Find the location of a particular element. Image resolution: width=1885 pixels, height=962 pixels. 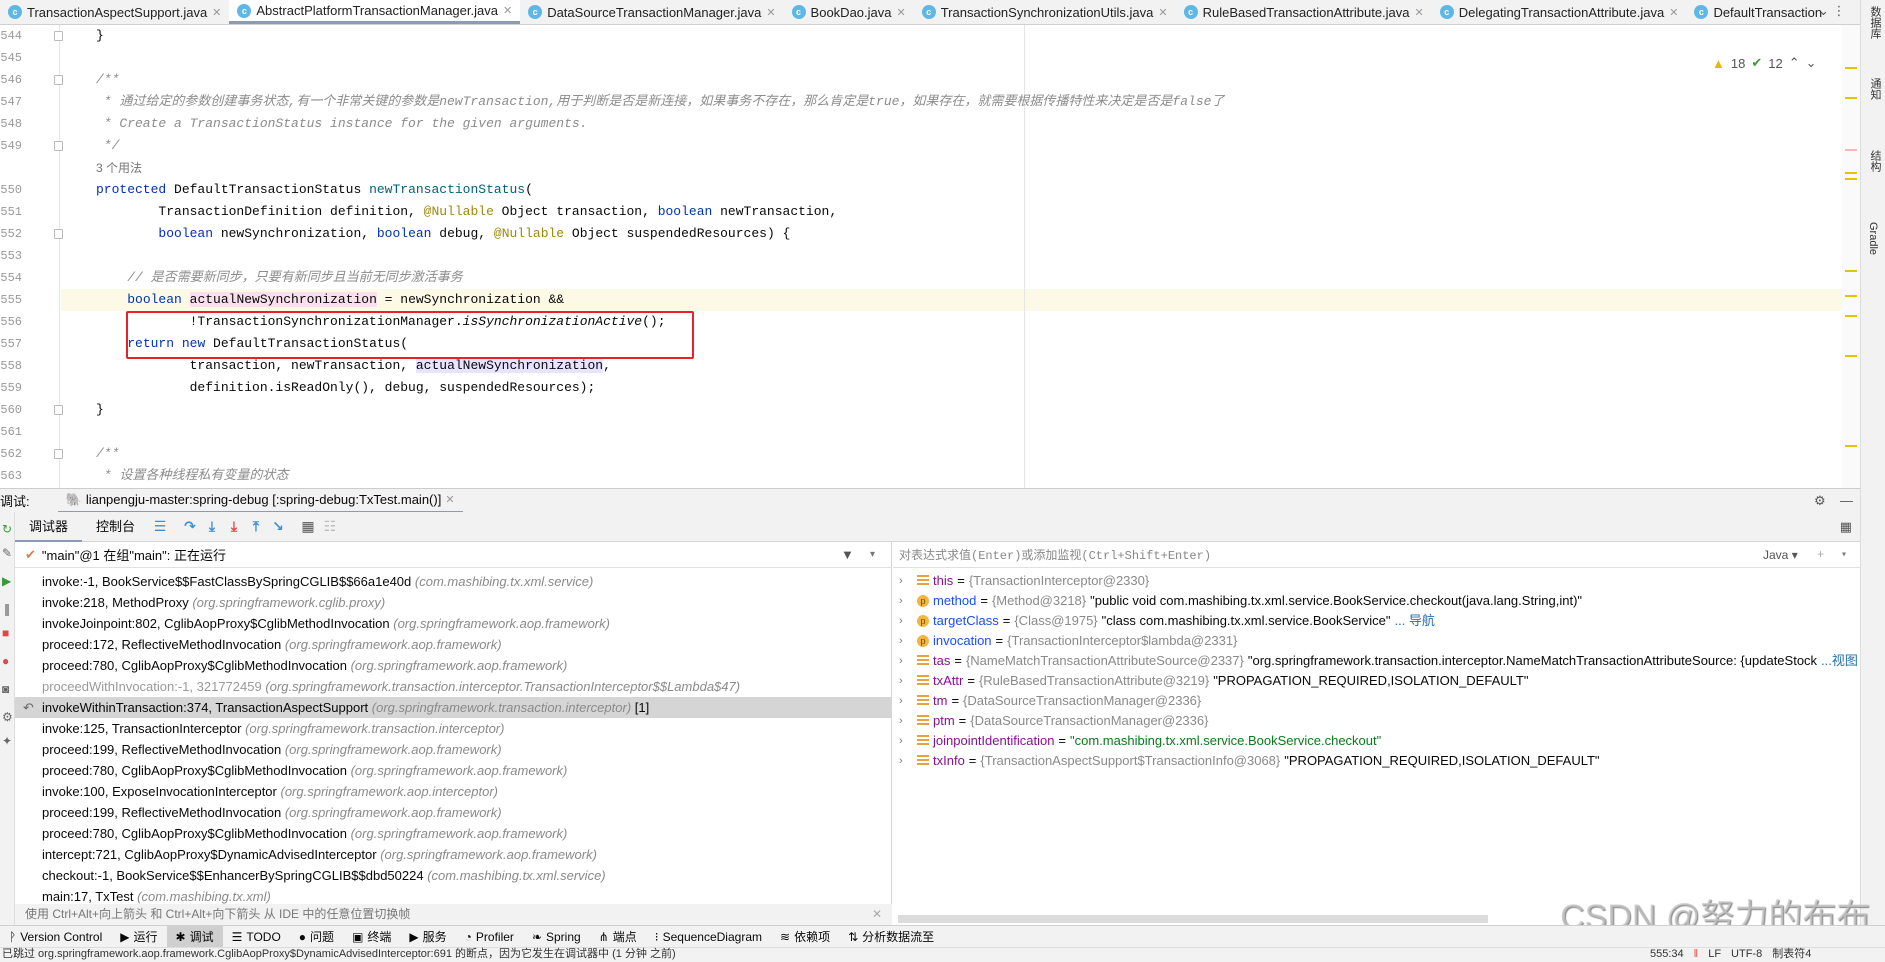

editor-tab: c RuleBasedTransactionAttribute.java ✕ is located at coordinates (1304, 12).